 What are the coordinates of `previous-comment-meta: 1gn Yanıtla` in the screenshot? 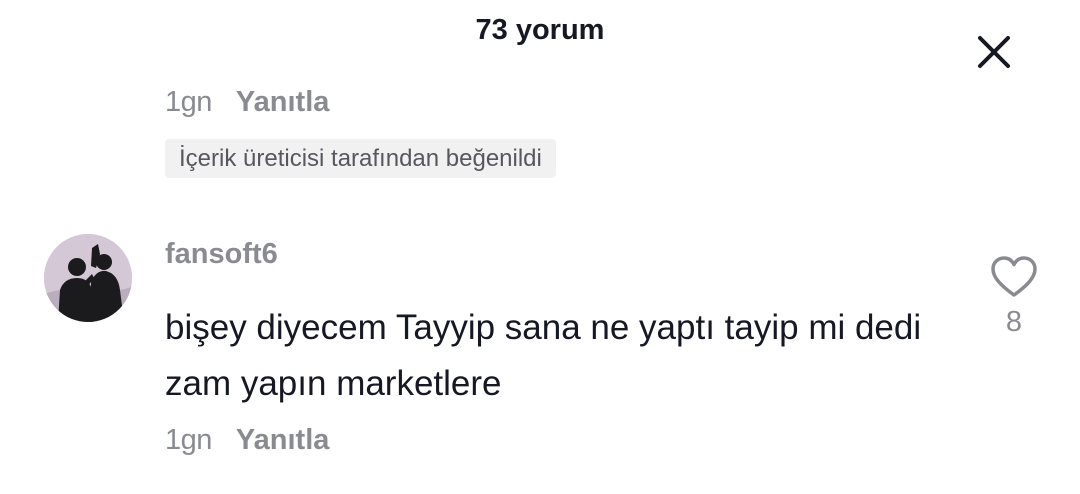 It's located at (247, 102).